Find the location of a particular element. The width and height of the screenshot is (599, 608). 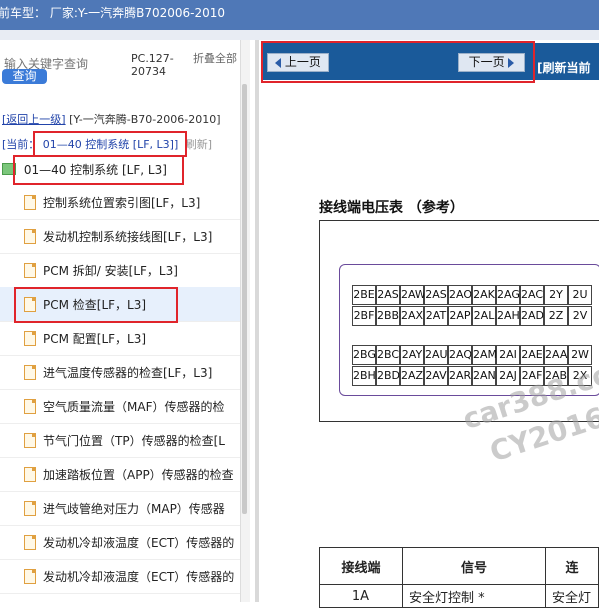

table-header-cell: 连 is located at coordinates (572, 566).